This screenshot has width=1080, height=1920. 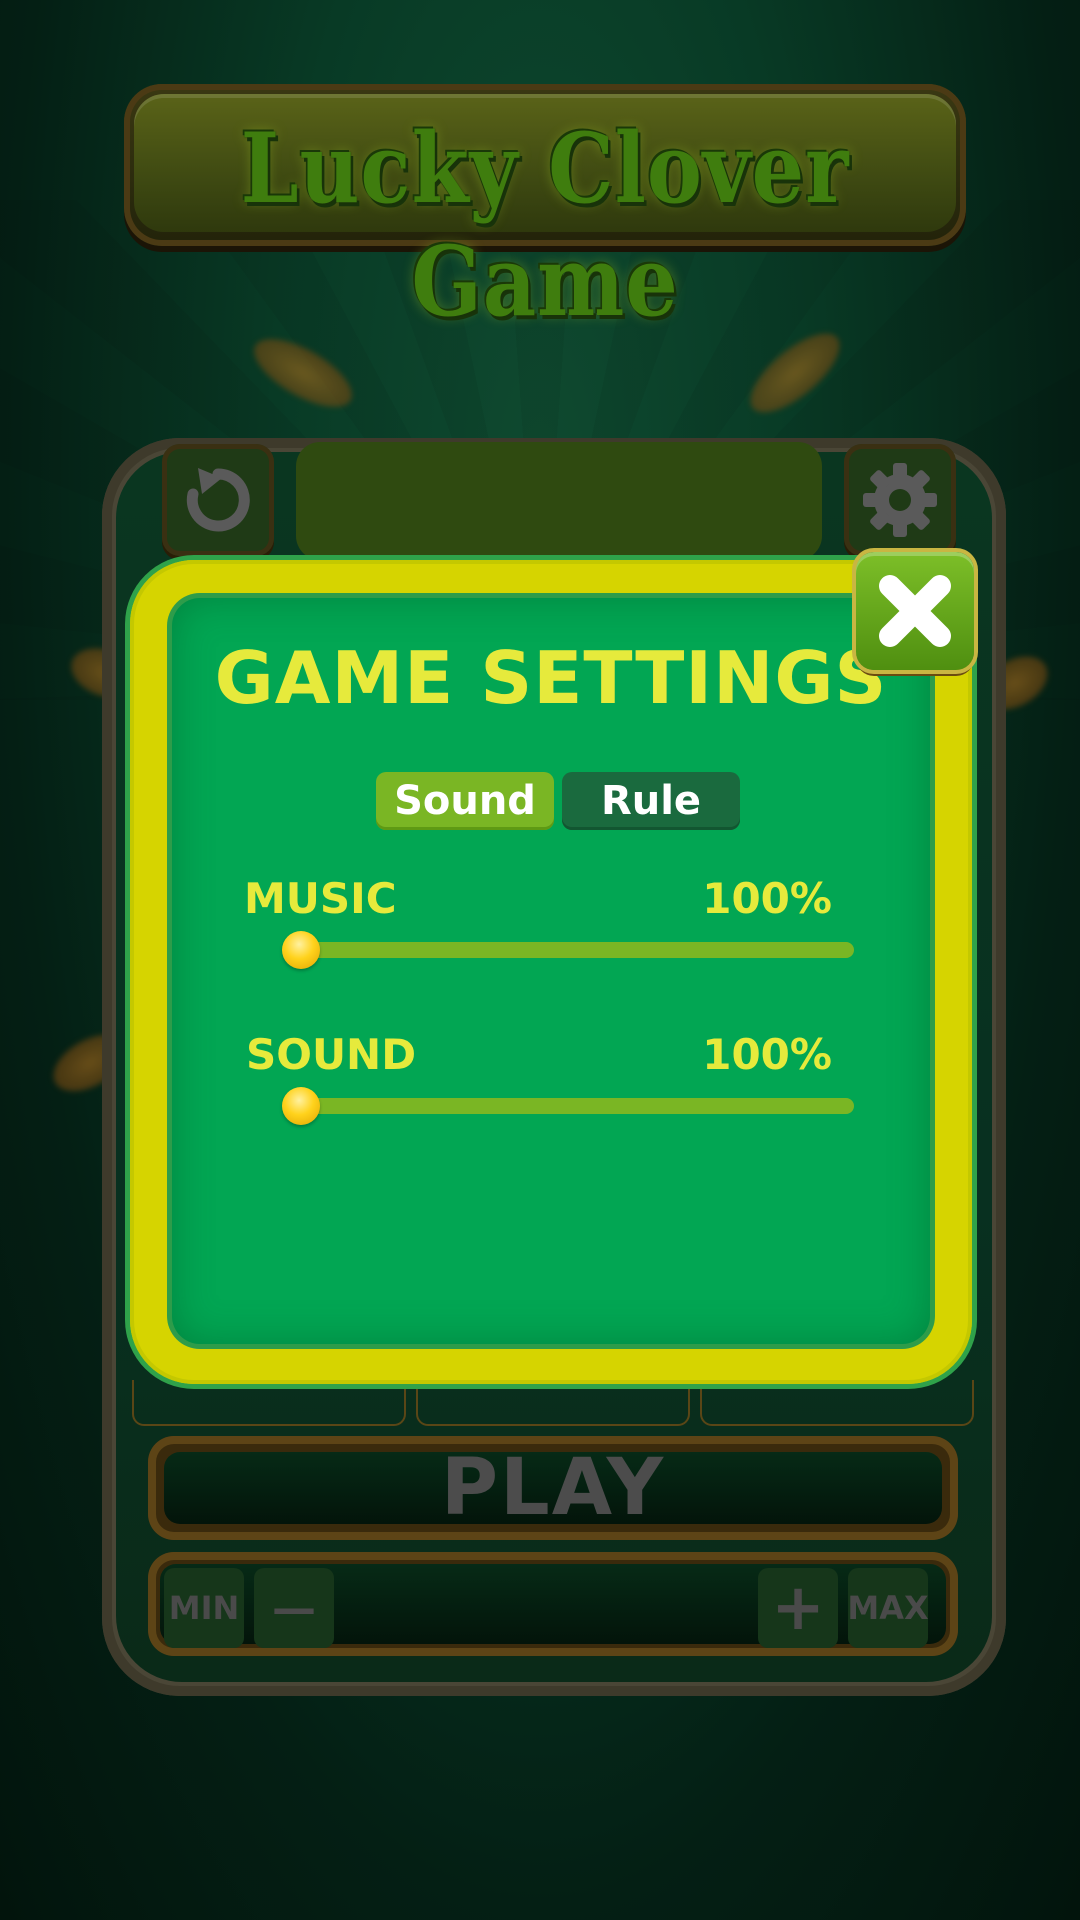 I want to click on tab-rule-label: Rule, so click(x=651, y=801).